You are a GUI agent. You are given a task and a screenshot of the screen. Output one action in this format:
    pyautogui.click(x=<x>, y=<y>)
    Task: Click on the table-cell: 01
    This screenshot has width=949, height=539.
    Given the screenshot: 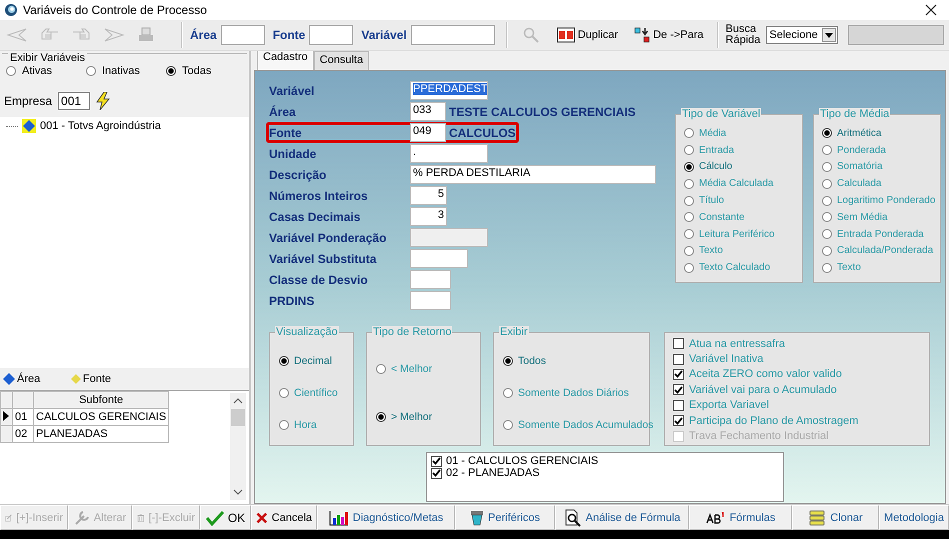 What is the action you would take?
    pyautogui.click(x=23, y=417)
    